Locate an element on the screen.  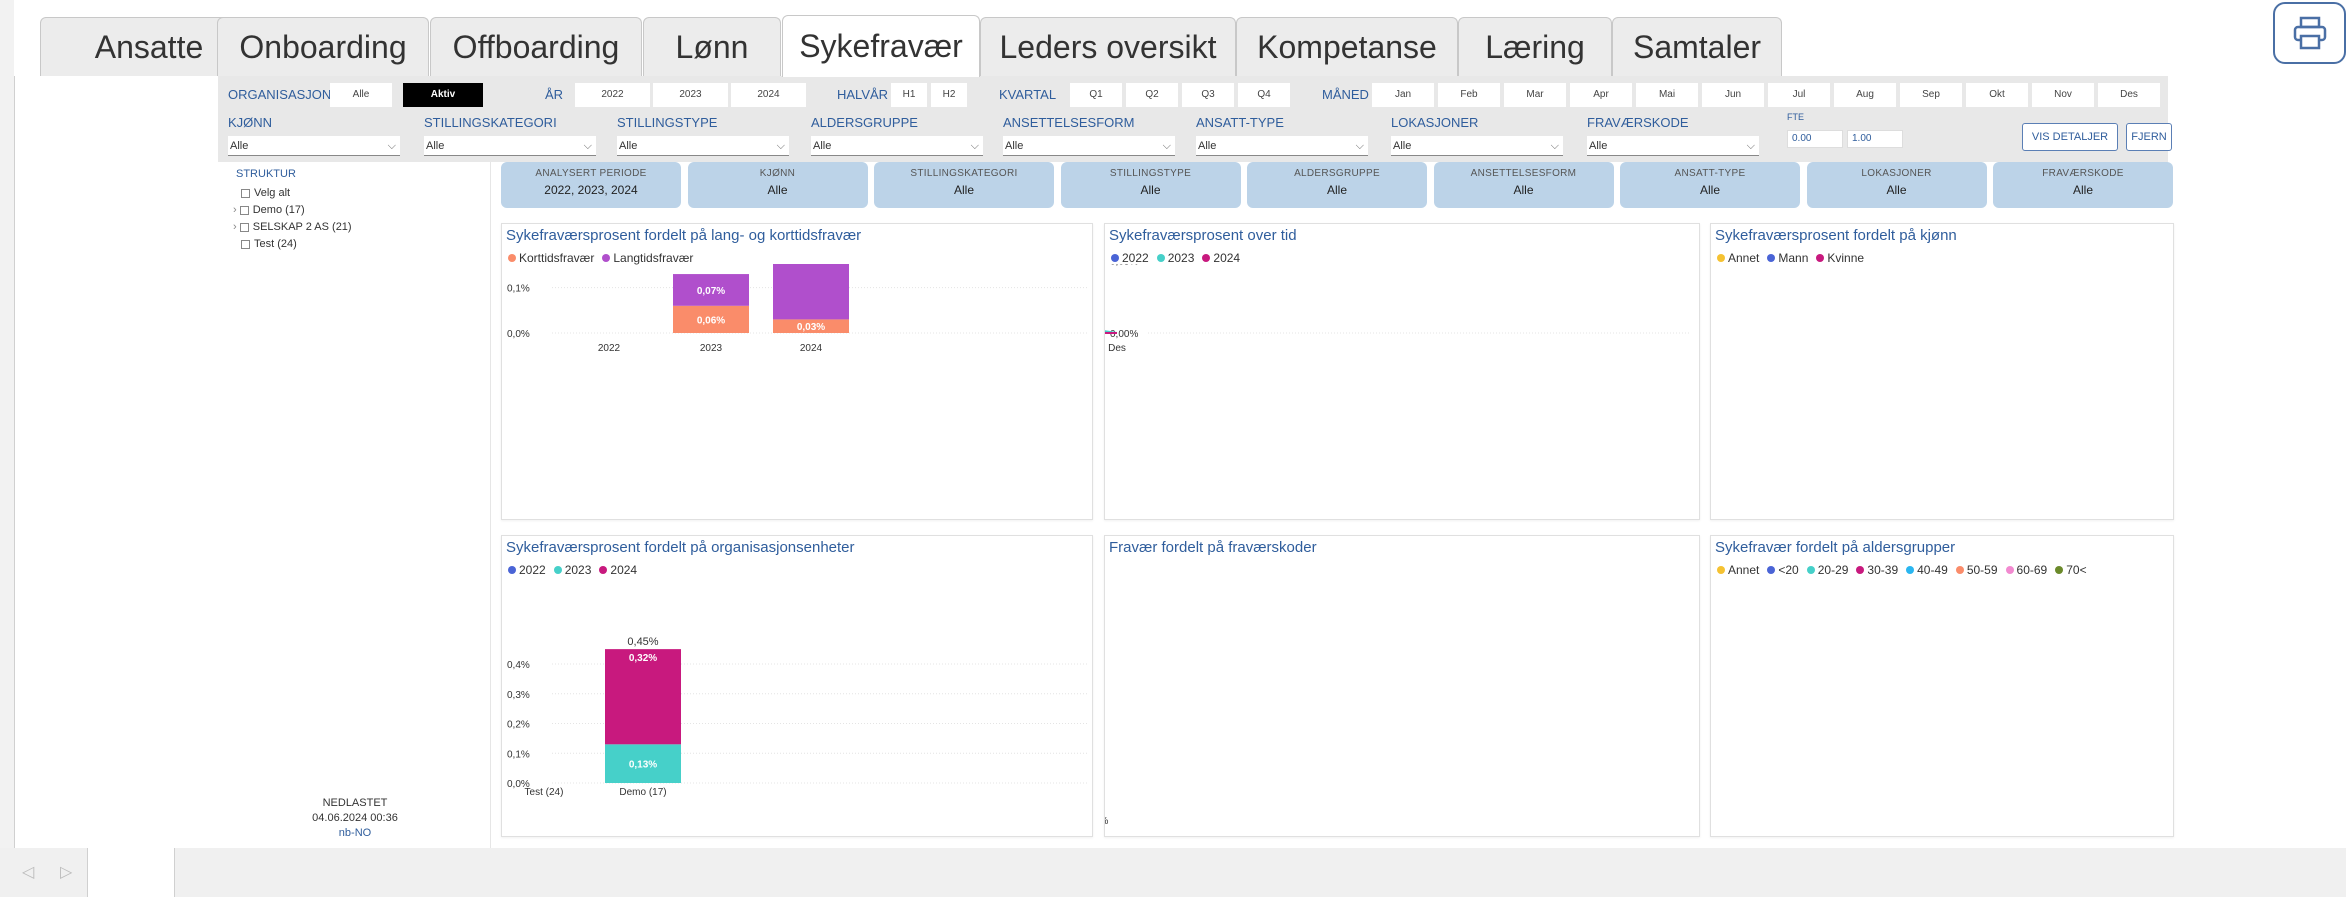
x-tick-label: 2023 is located at coordinates (711, 348).